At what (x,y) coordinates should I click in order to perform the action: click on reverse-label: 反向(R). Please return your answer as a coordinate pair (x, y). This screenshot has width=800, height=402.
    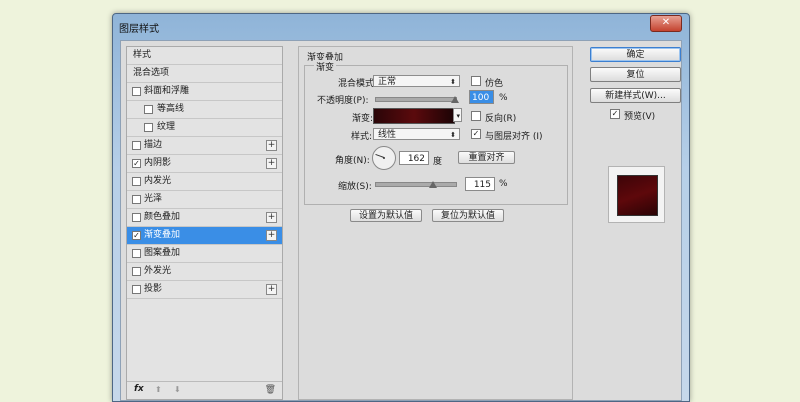
    Looking at the image, I should click on (501, 119).